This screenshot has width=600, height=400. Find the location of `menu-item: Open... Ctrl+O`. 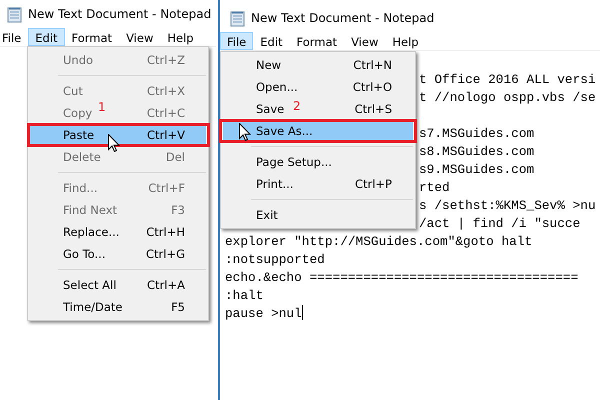

menu-item: Open... Ctrl+O is located at coordinates (318, 87).